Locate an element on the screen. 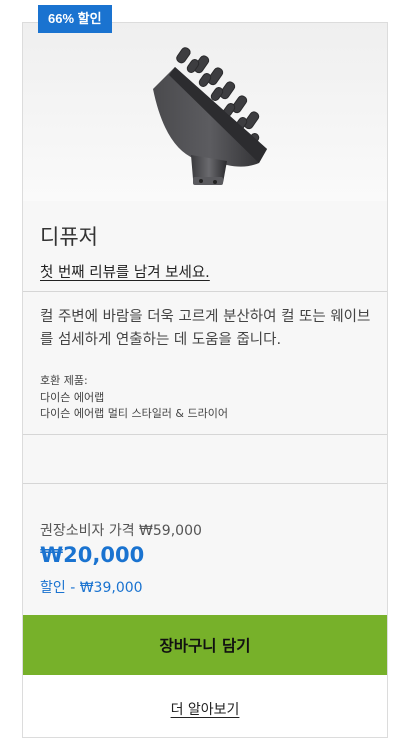 This screenshot has width=403, height=740. product-info: 디퓨저 첫 번째 리뷰를 남겨 보세요. is located at coordinates (205, 246).